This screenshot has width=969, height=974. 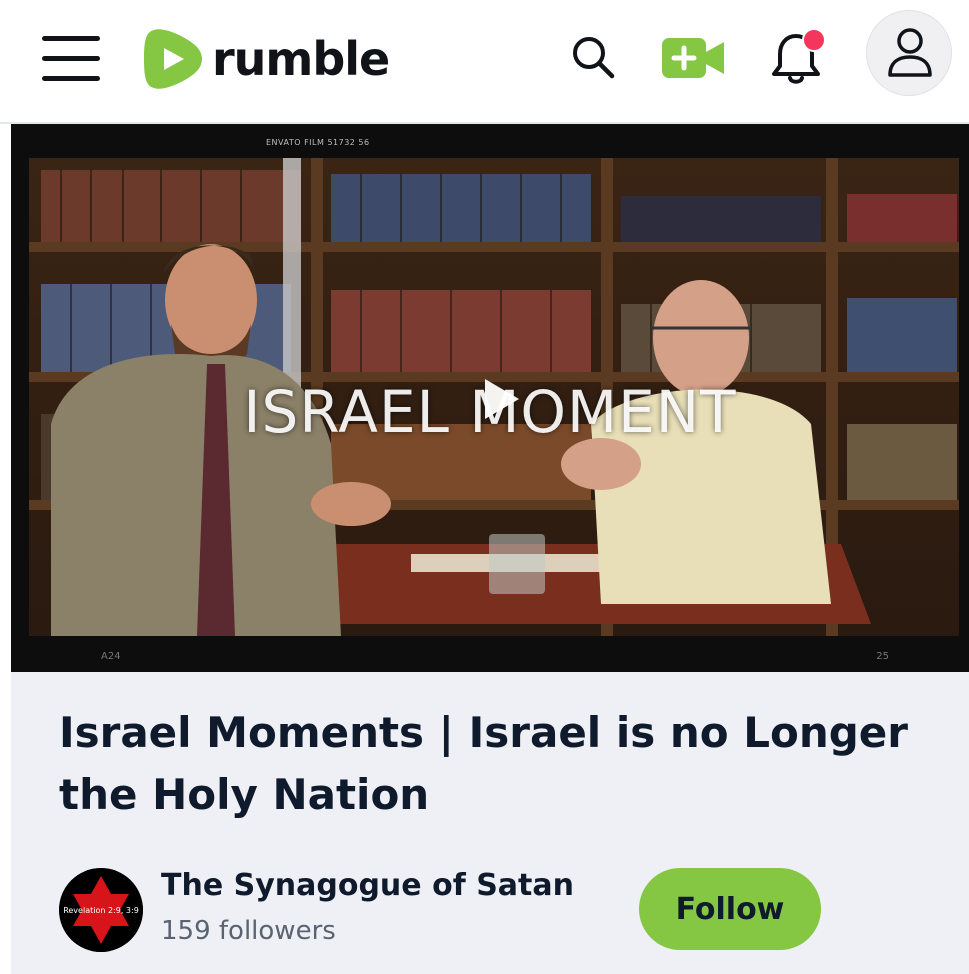 What do you see at coordinates (72, 59) in the screenshot?
I see `hamburger-menu-icon` at bounding box center [72, 59].